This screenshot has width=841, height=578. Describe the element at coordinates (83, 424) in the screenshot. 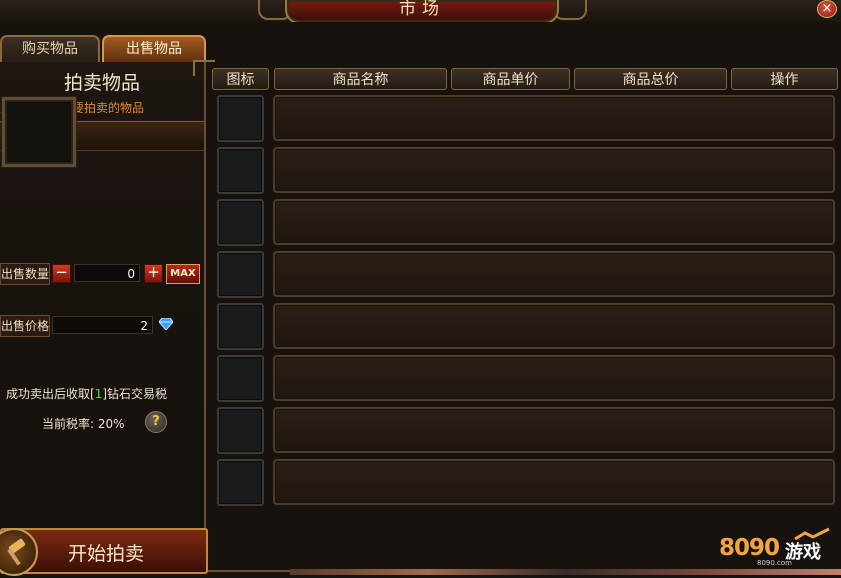

I see `tax-rate-text: 当前税率: 20%` at that location.